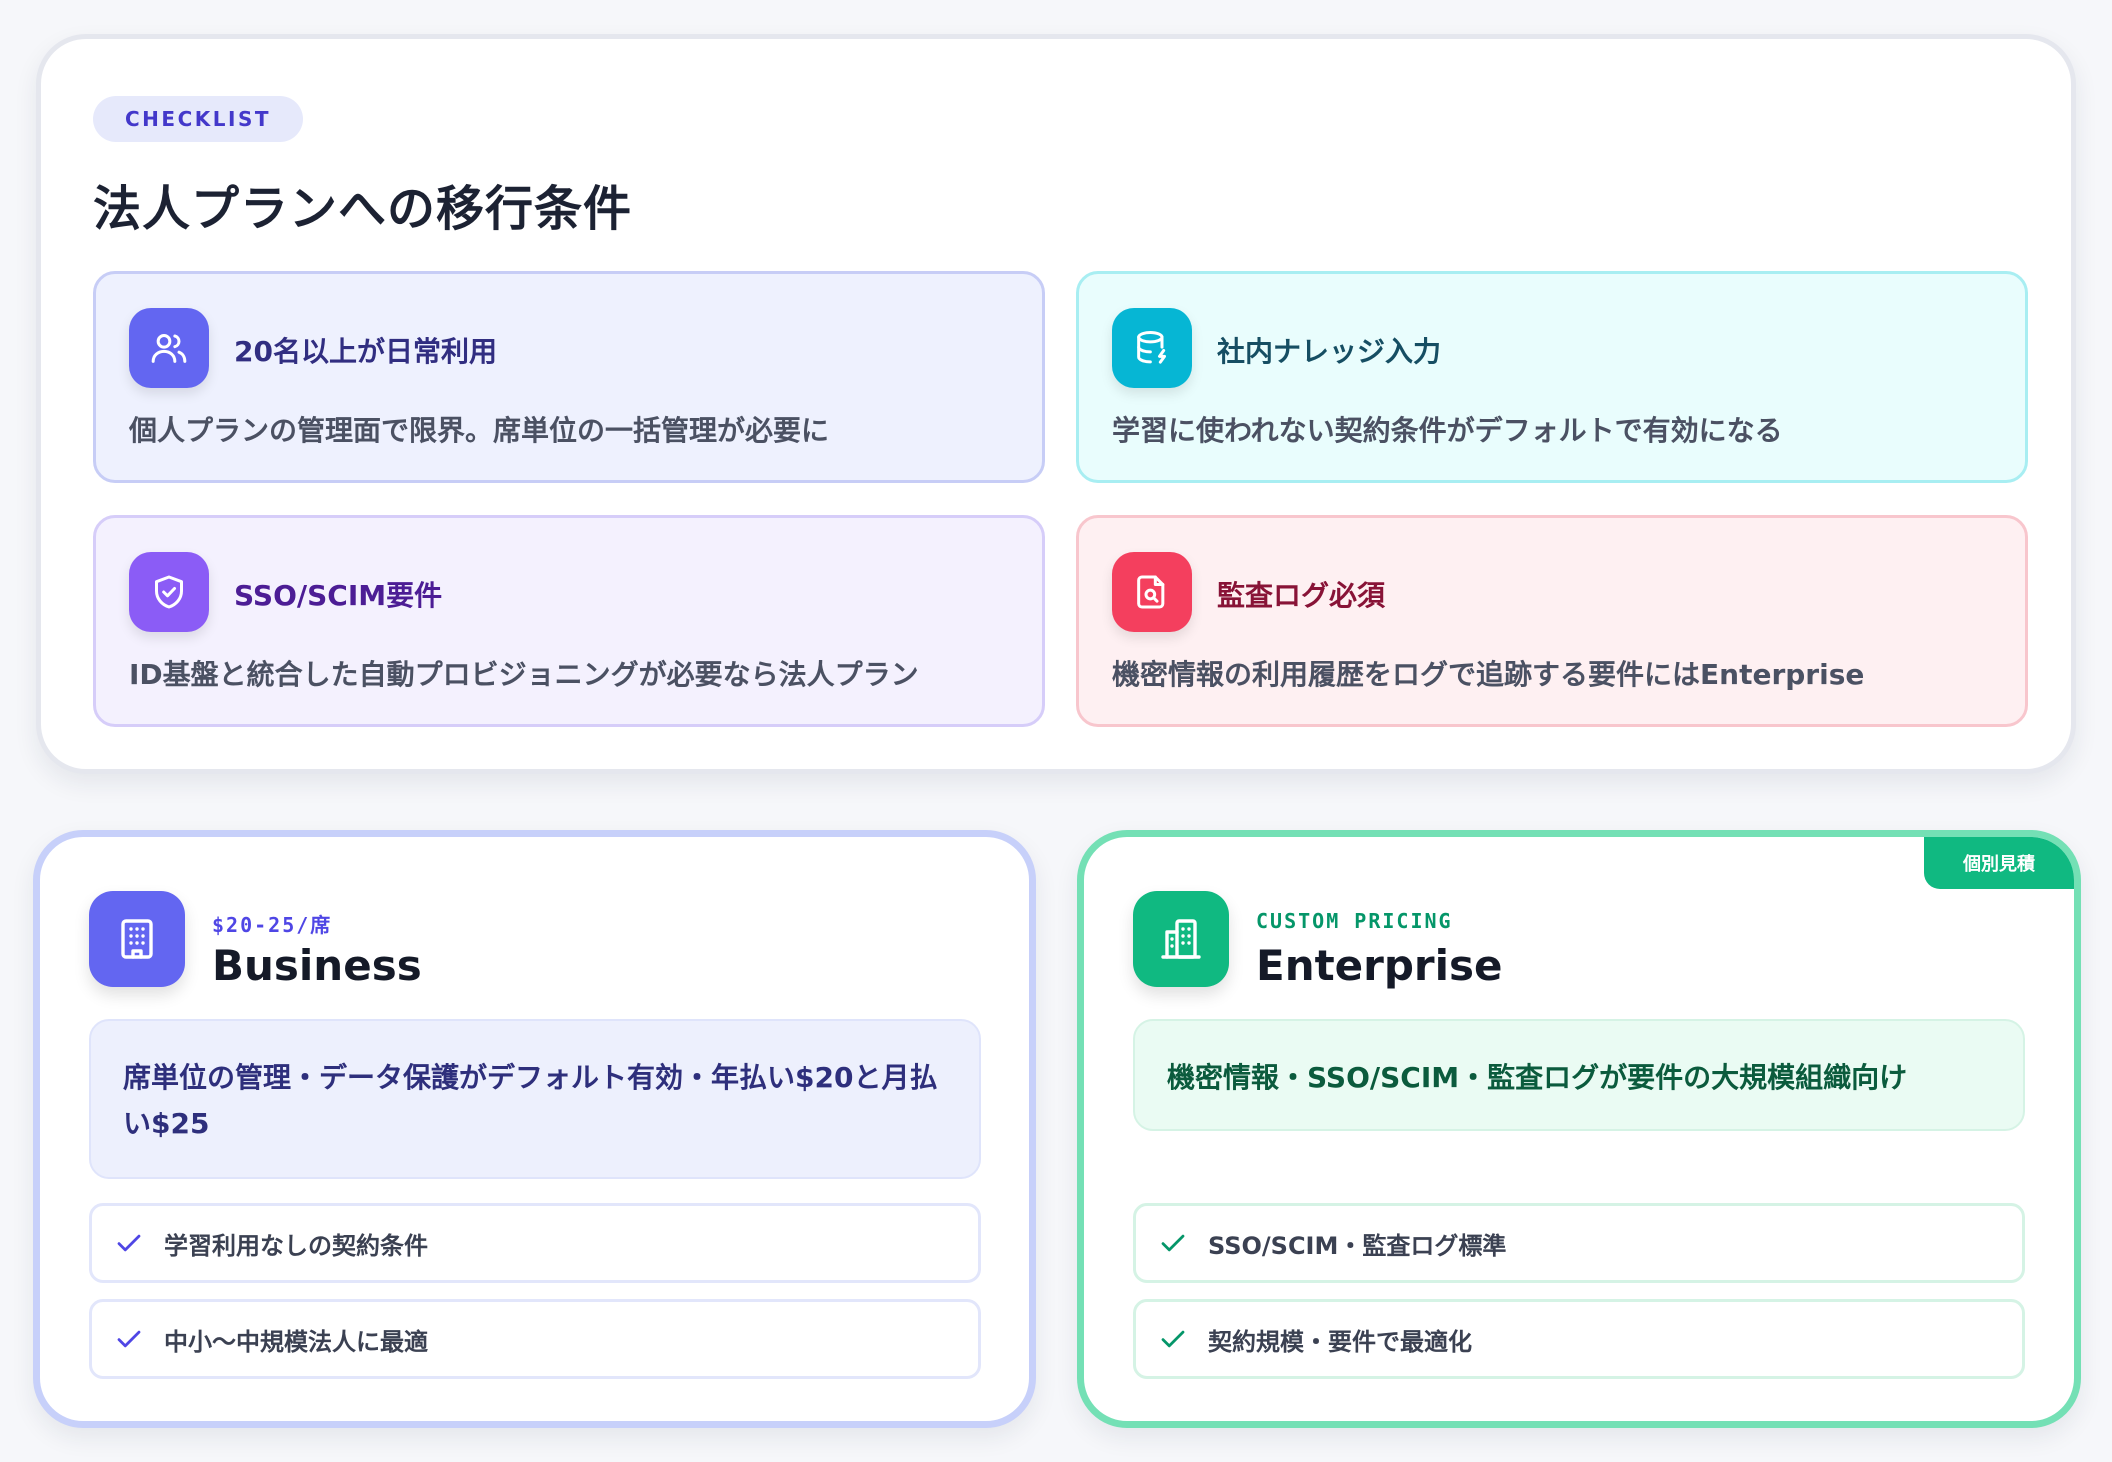  Describe the element at coordinates (317, 965) in the screenshot. I see `plan-name: Business` at that location.